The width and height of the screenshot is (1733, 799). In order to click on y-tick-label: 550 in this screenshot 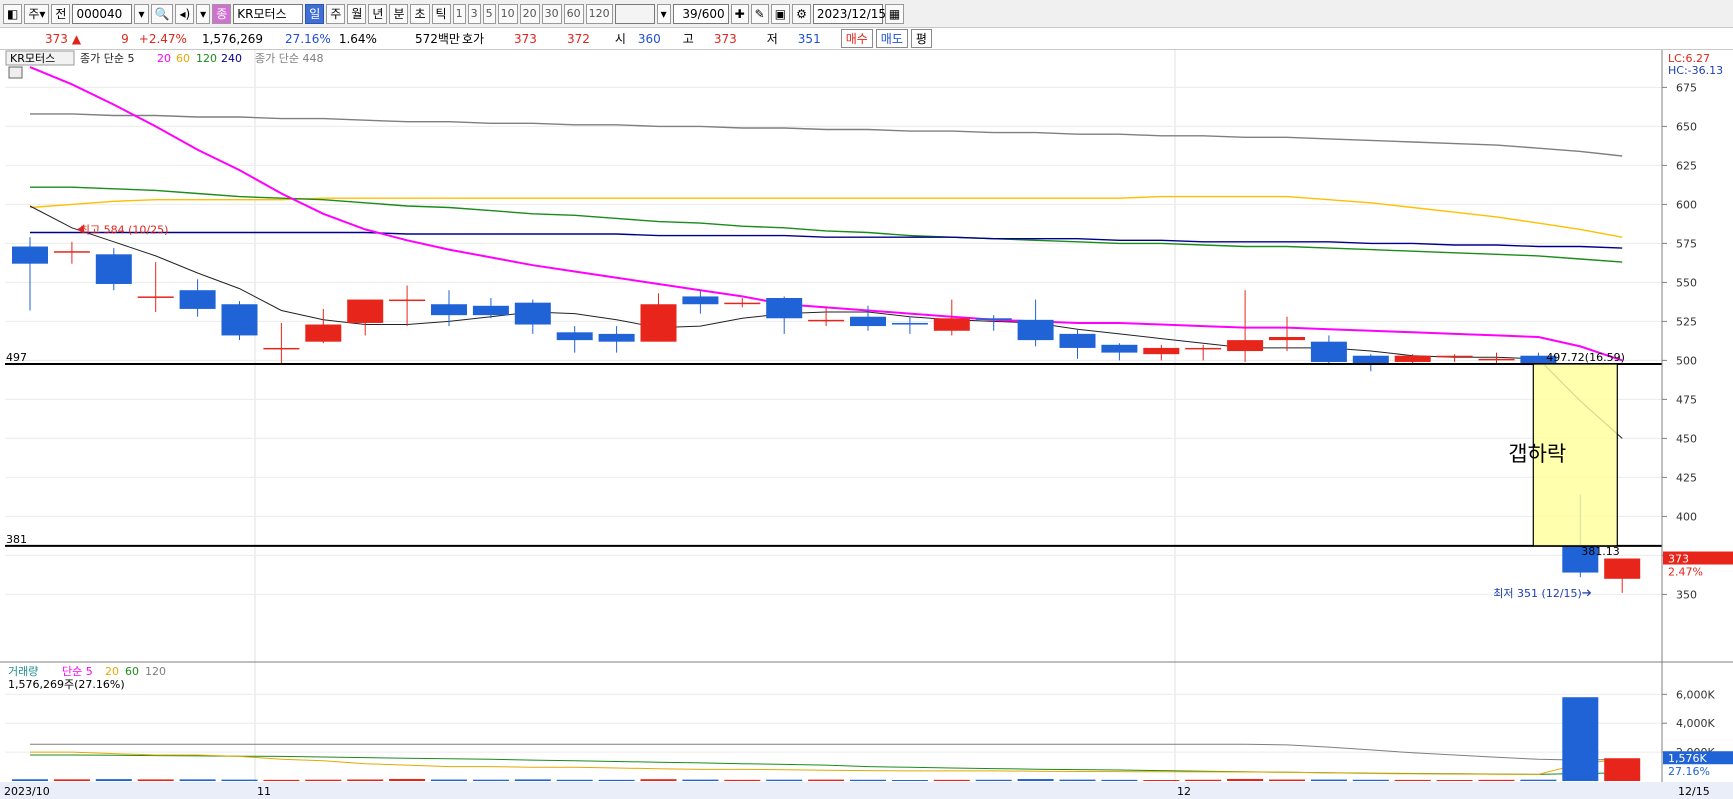, I will do `click(1686, 282)`.